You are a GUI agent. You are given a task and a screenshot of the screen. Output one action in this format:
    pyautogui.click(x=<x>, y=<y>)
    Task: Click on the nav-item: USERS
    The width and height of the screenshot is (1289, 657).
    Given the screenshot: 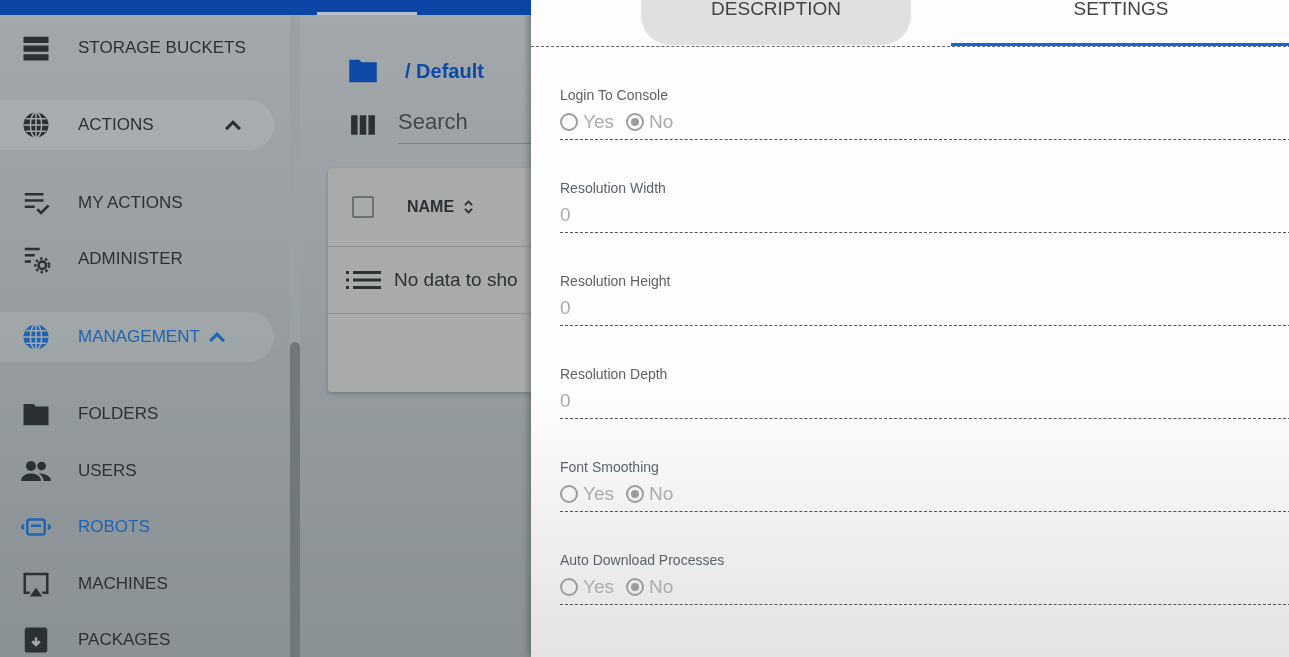 What is the action you would take?
    pyautogui.click(x=145, y=470)
    